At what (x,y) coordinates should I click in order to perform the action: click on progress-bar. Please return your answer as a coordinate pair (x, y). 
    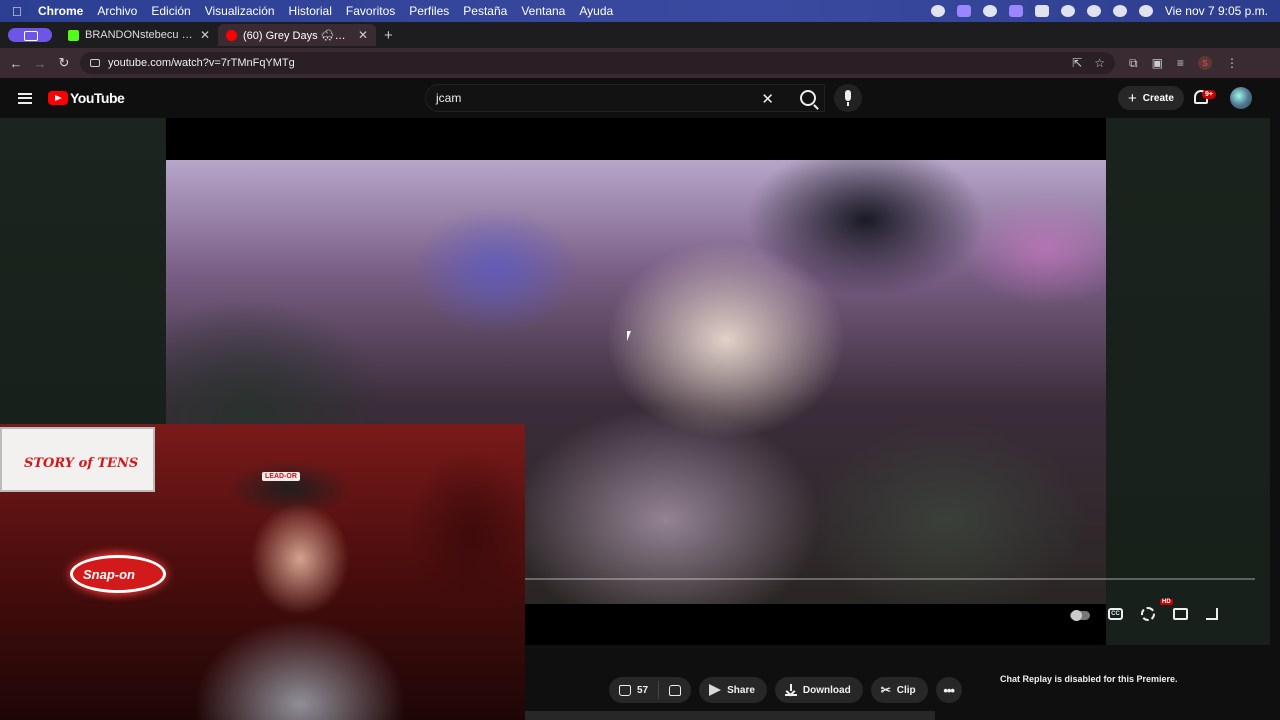
    Looking at the image, I should click on (890, 579).